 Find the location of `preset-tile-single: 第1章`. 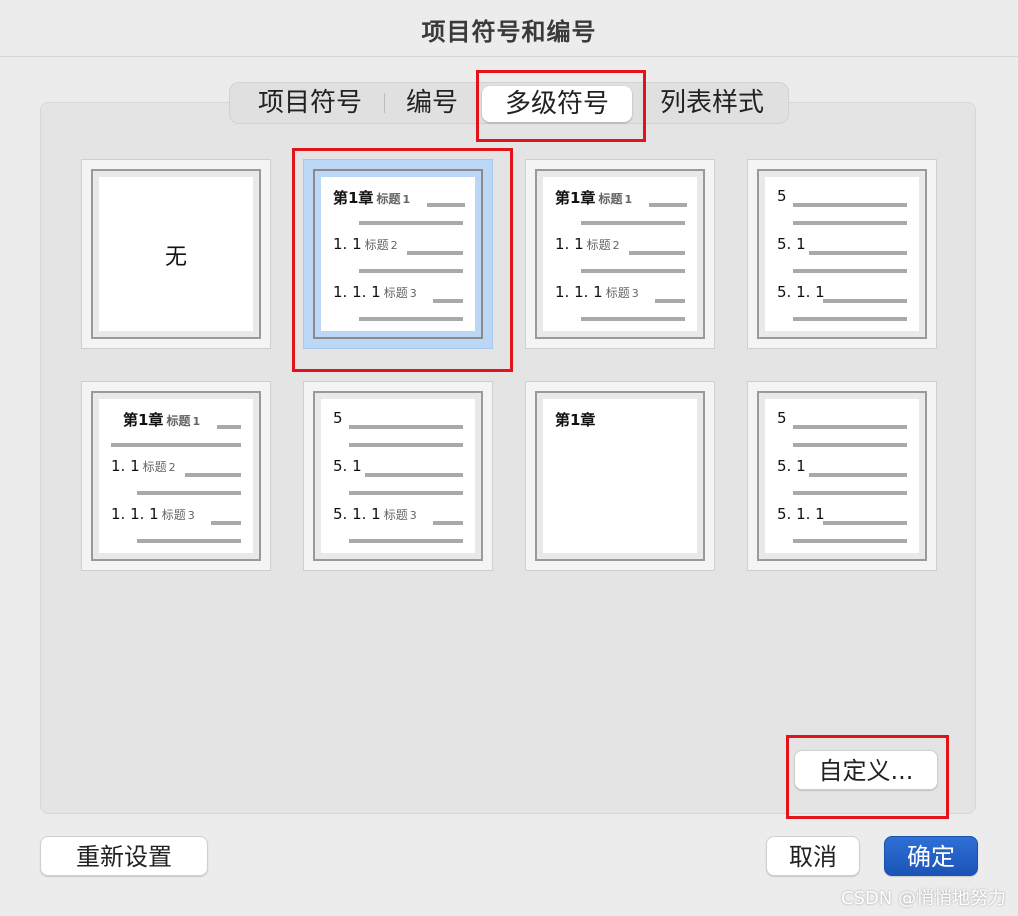

preset-tile-single: 第1章 is located at coordinates (620, 476).